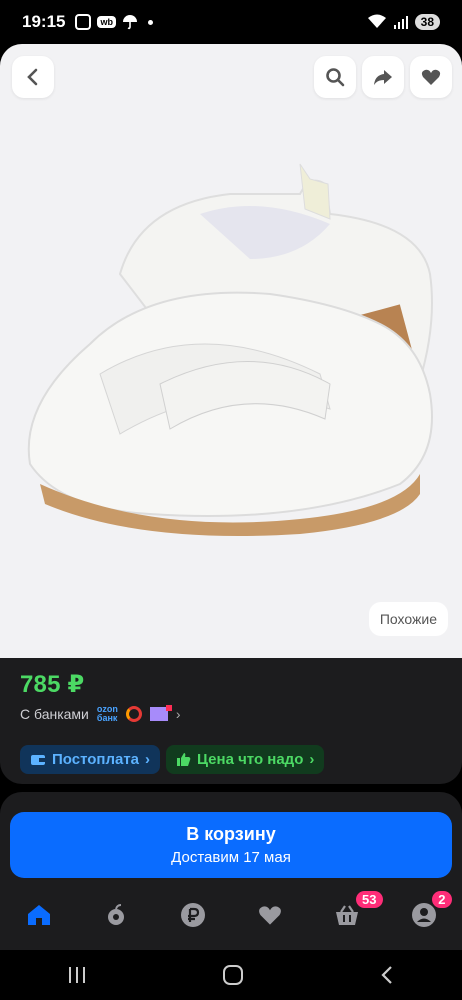 The image size is (462, 1000). What do you see at coordinates (250, 759) in the screenshot?
I see `good-price-label: Цена что надо` at bounding box center [250, 759].